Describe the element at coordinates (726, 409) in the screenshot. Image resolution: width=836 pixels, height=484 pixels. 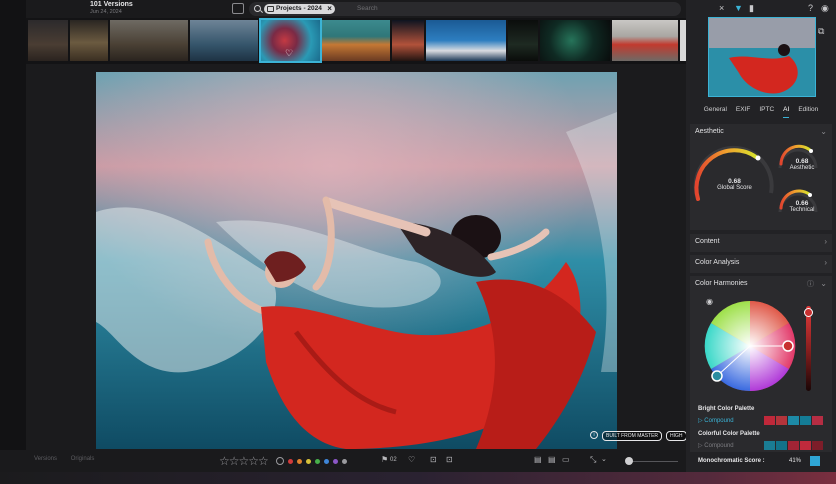
I see `bright-palette-title: Bright Color Palette` at that location.